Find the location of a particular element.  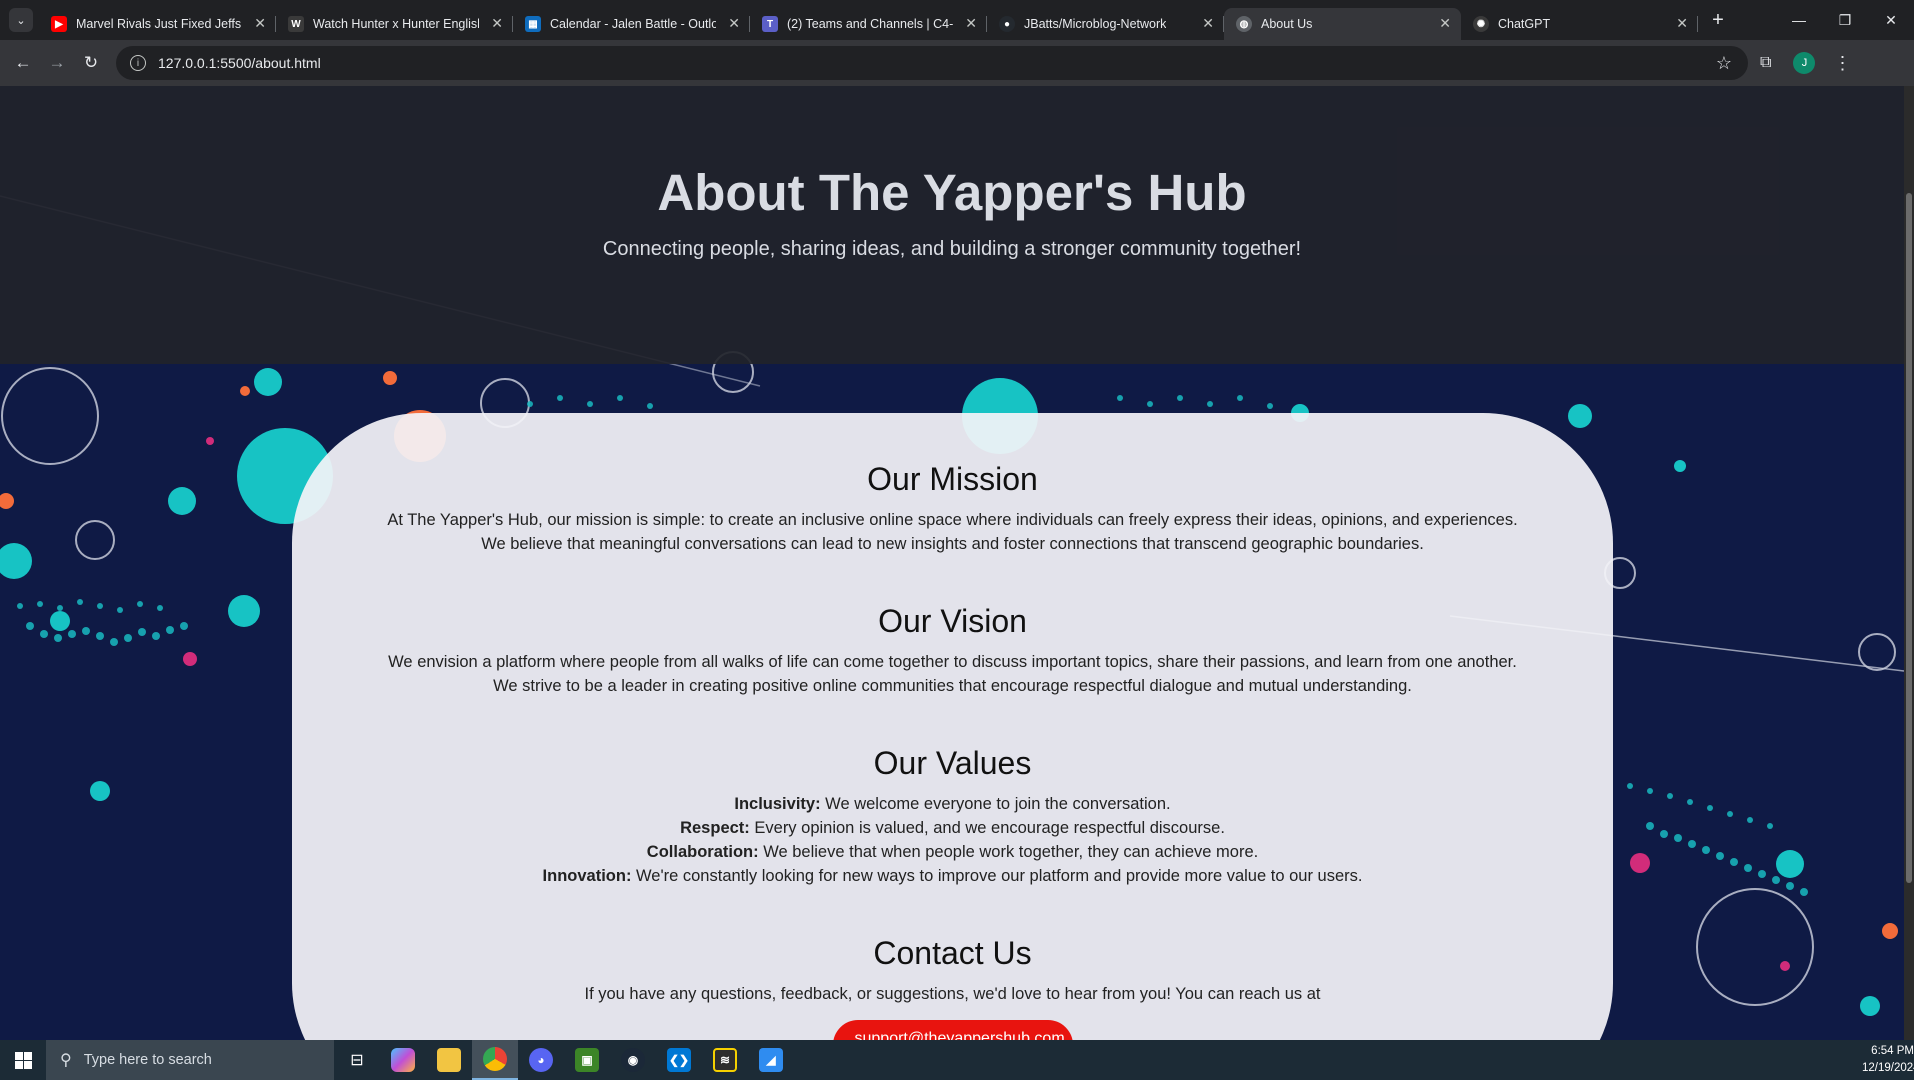

teams-icon: T is located at coordinates (770, 24).